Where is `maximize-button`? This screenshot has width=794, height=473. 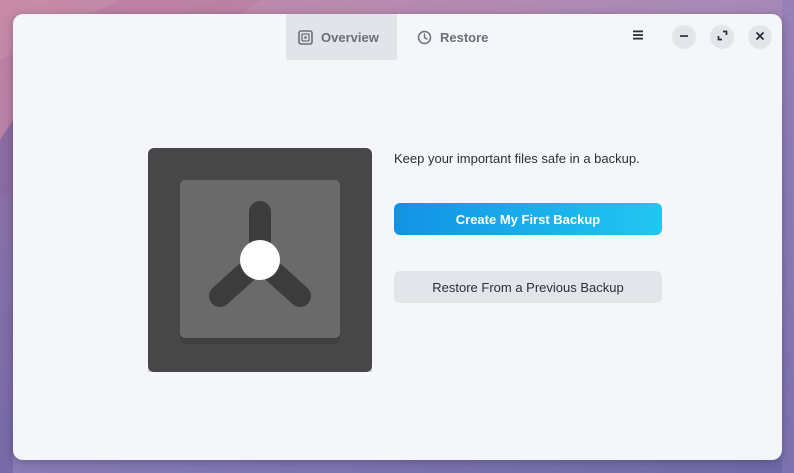 maximize-button is located at coordinates (722, 37).